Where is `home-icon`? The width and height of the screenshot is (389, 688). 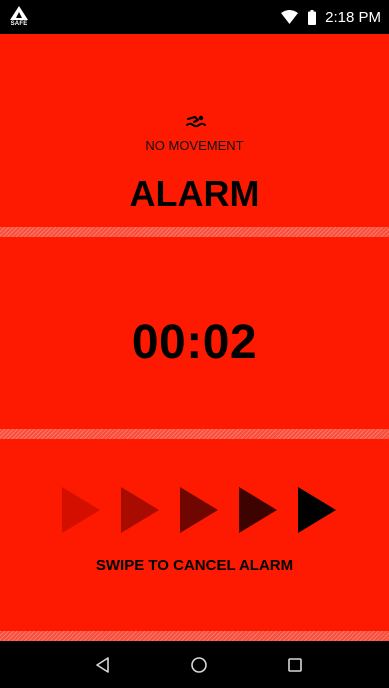
home-icon is located at coordinates (199, 665).